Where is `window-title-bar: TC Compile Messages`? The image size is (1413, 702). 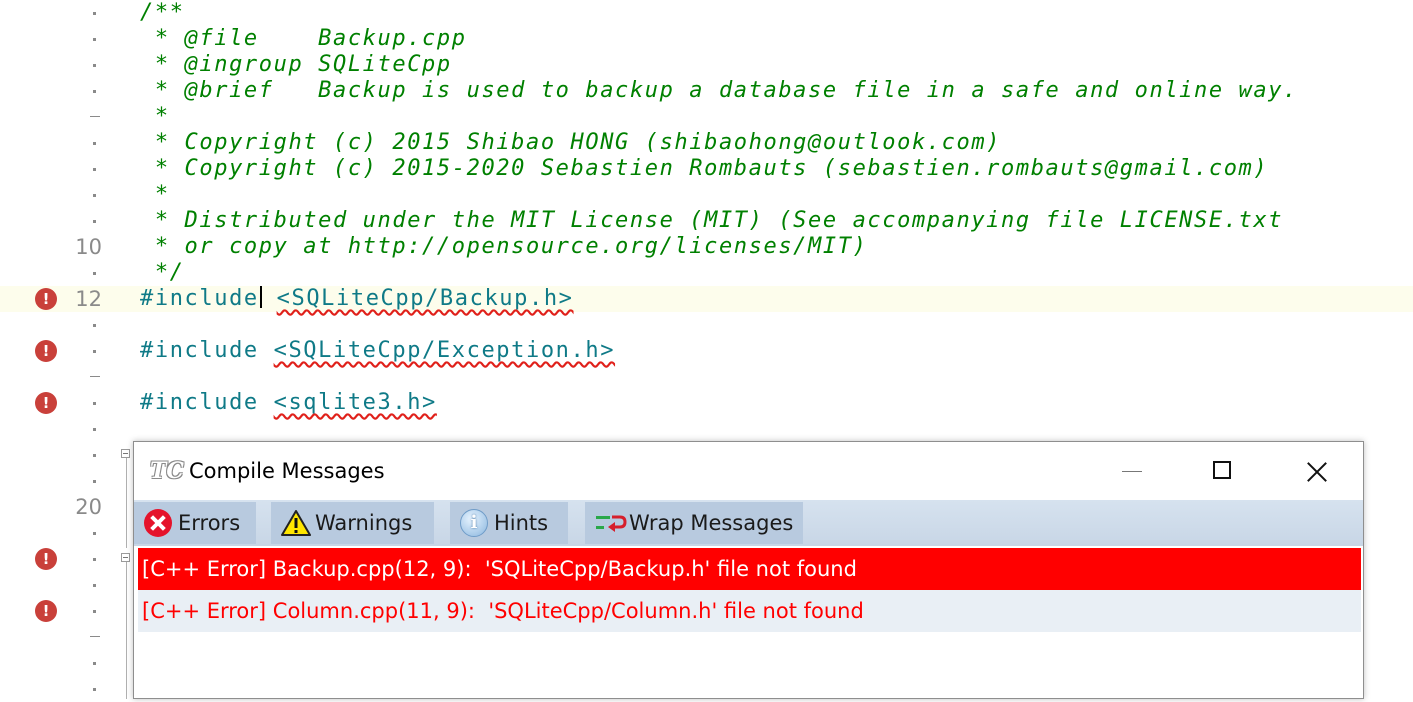 window-title-bar: TC Compile Messages is located at coordinates (748, 471).